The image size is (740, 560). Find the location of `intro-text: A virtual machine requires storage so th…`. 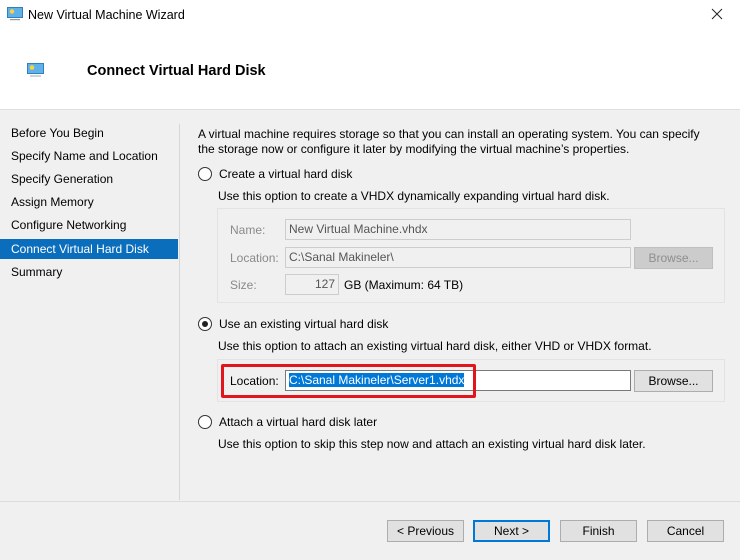

intro-text: A virtual machine requires storage so th… is located at coordinates (449, 141).